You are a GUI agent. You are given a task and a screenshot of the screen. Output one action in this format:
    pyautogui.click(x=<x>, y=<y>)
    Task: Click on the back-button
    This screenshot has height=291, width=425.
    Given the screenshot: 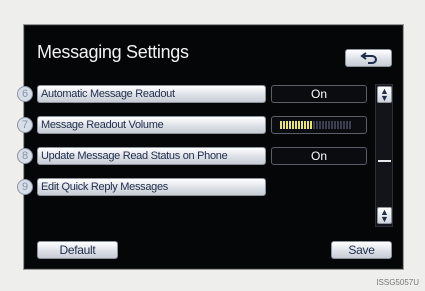 What is the action you would take?
    pyautogui.click(x=368, y=58)
    